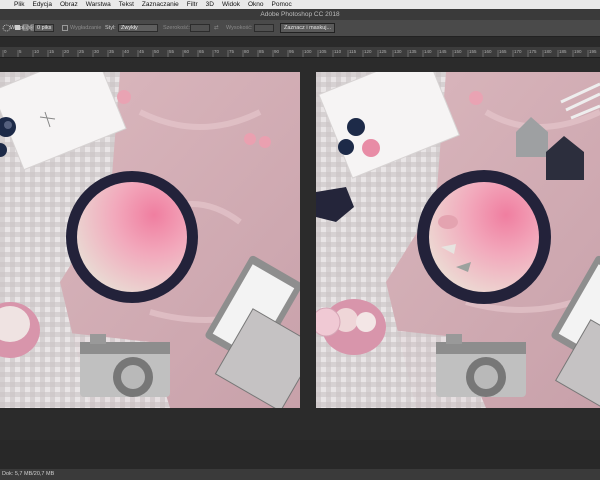 This screenshot has height=480, width=600. What do you see at coordinates (277, 51) in the screenshot?
I see `ruler-tick-label: 90` at bounding box center [277, 51].